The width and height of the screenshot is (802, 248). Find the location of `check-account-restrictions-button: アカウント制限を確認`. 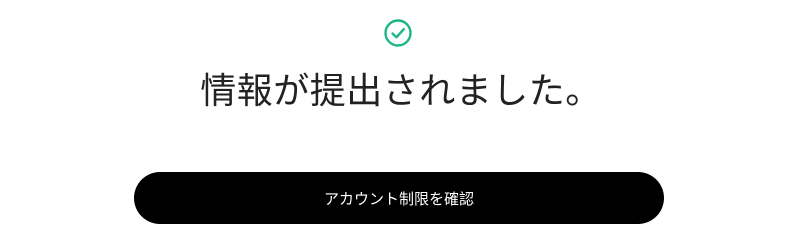

check-account-restrictions-button: アカウント制限を確認 is located at coordinates (399, 198).